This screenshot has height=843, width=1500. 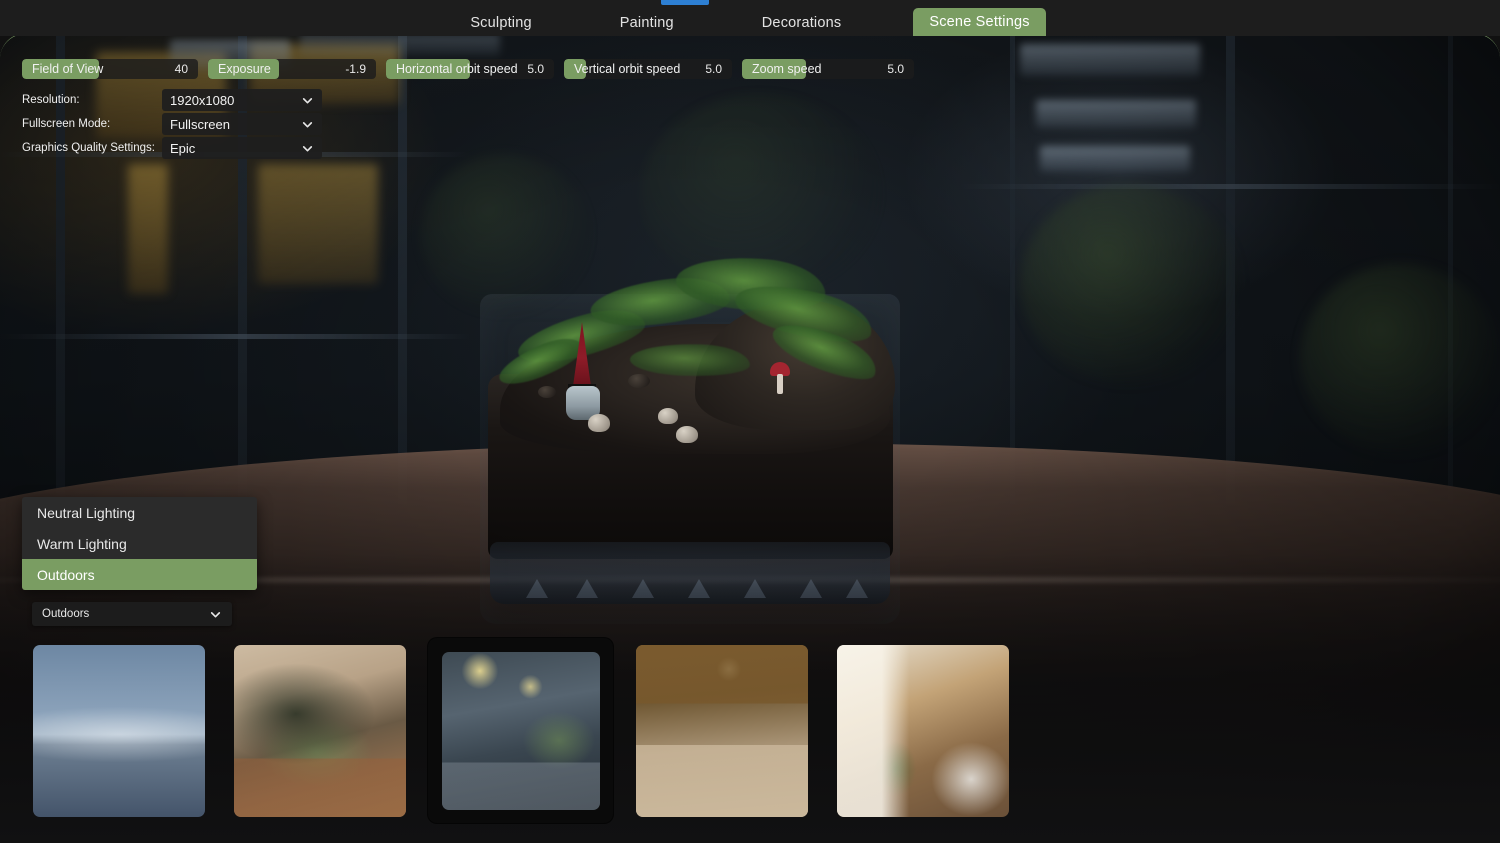 I want to click on env-thumb-thatched-hut, so click(x=721, y=730).